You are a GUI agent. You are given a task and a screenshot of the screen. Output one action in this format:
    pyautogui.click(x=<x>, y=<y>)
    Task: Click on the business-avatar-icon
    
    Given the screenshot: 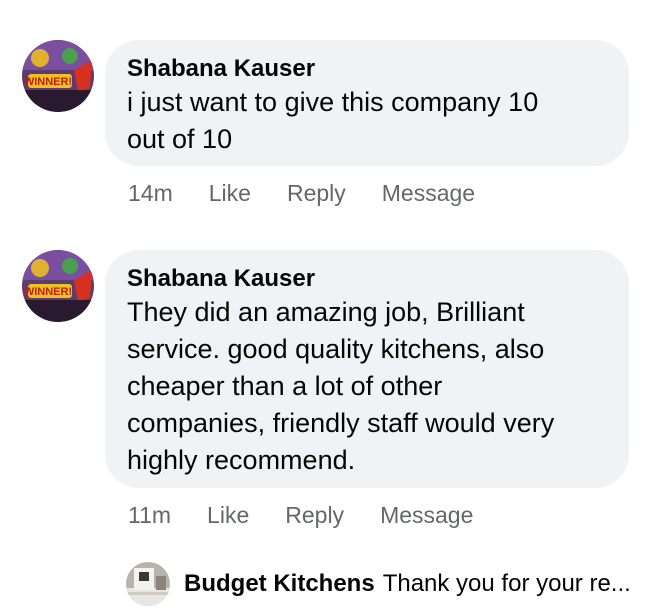 What is the action you would take?
    pyautogui.click(x=148, y=584)
    